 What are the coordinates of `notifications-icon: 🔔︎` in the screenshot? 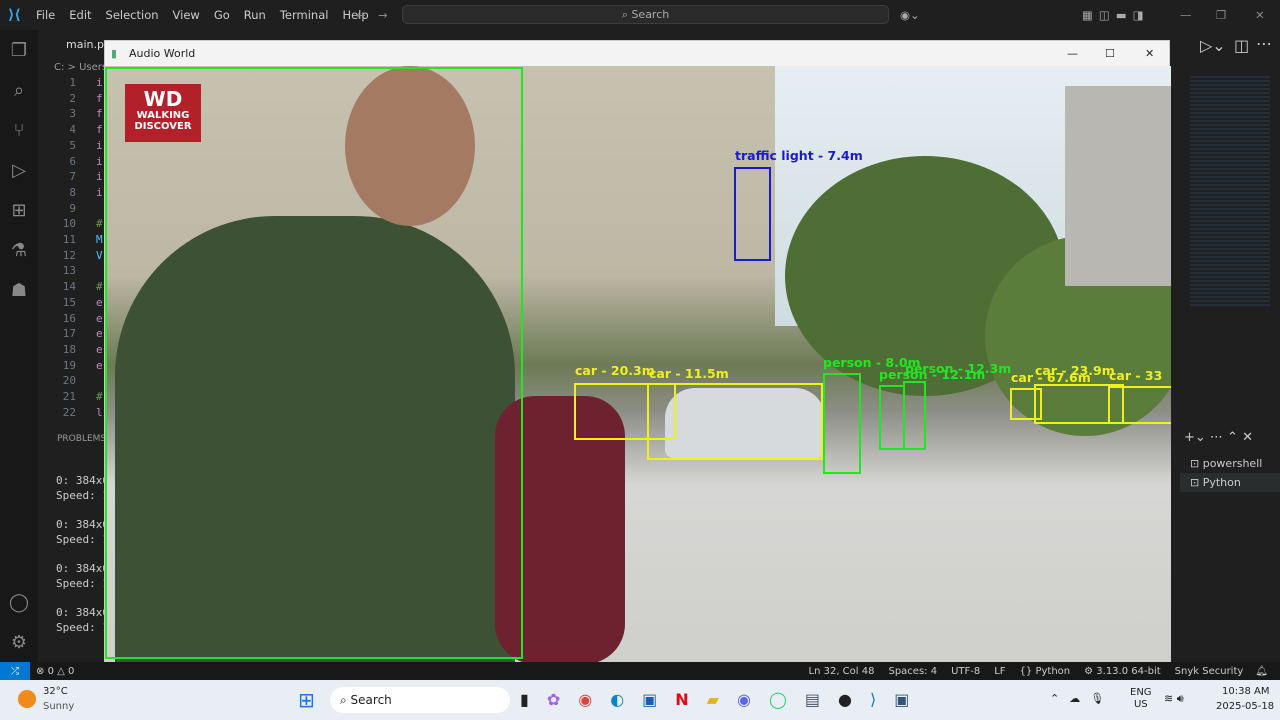 It's located at (1261, 671).